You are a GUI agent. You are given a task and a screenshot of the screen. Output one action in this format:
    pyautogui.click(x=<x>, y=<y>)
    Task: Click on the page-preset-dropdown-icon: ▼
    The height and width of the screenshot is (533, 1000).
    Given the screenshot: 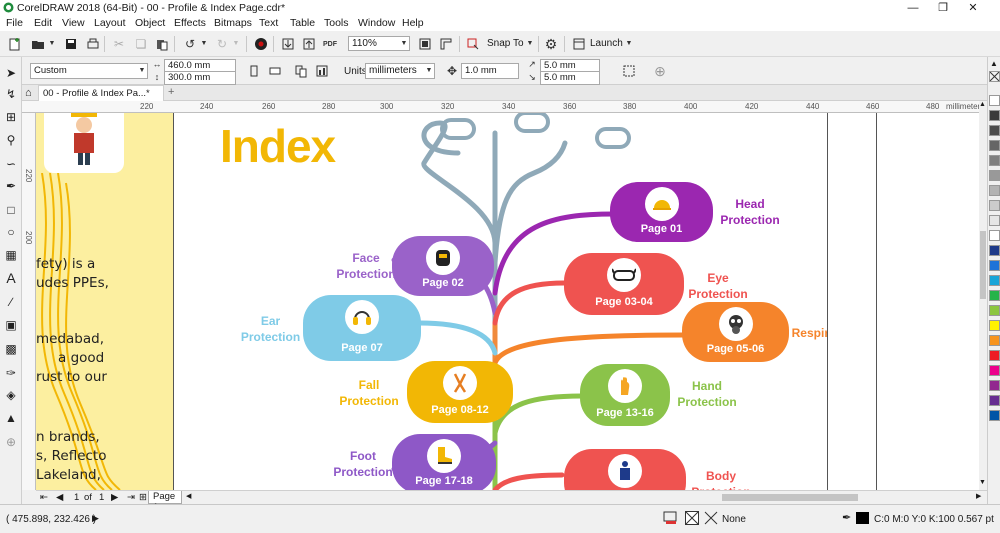 What is the action you would take?
    pyautogui.click(x=142, y=71)
    